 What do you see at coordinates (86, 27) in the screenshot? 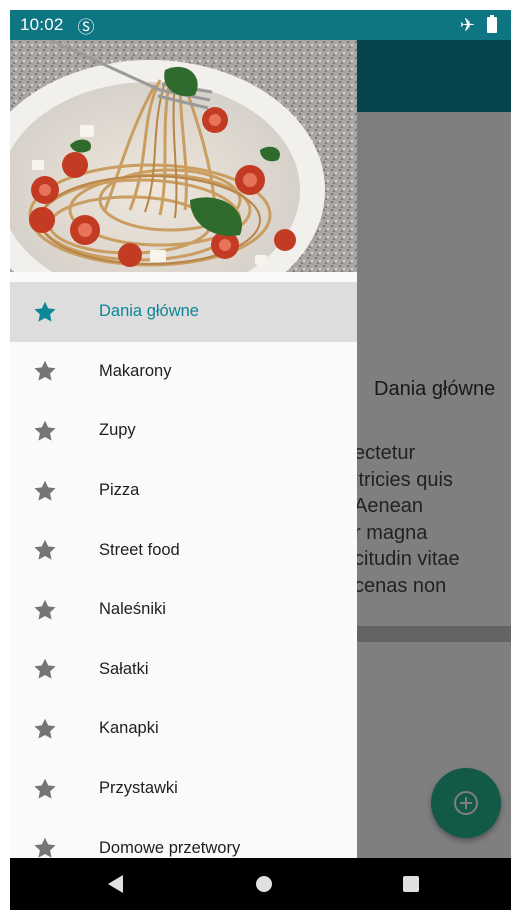
I see `sim-card-icon: Ⓢ` at bounding box center [86, 27].